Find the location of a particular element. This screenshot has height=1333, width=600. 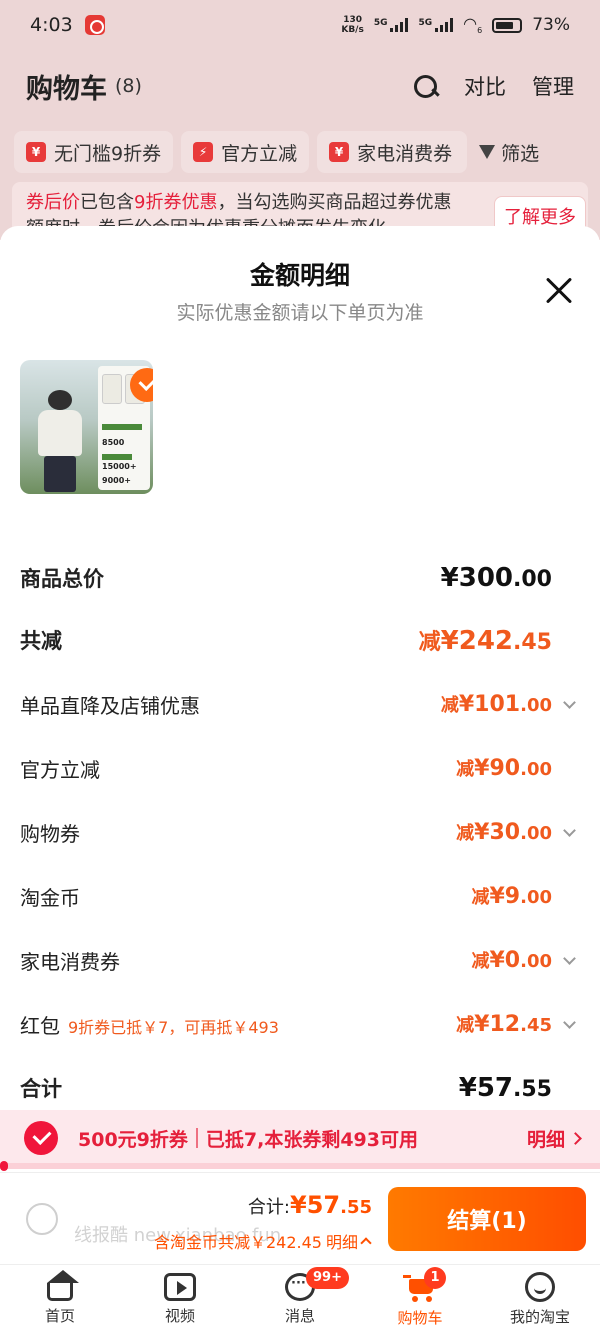

chip-label: 官方立减 is located at coordinates (259, 153).